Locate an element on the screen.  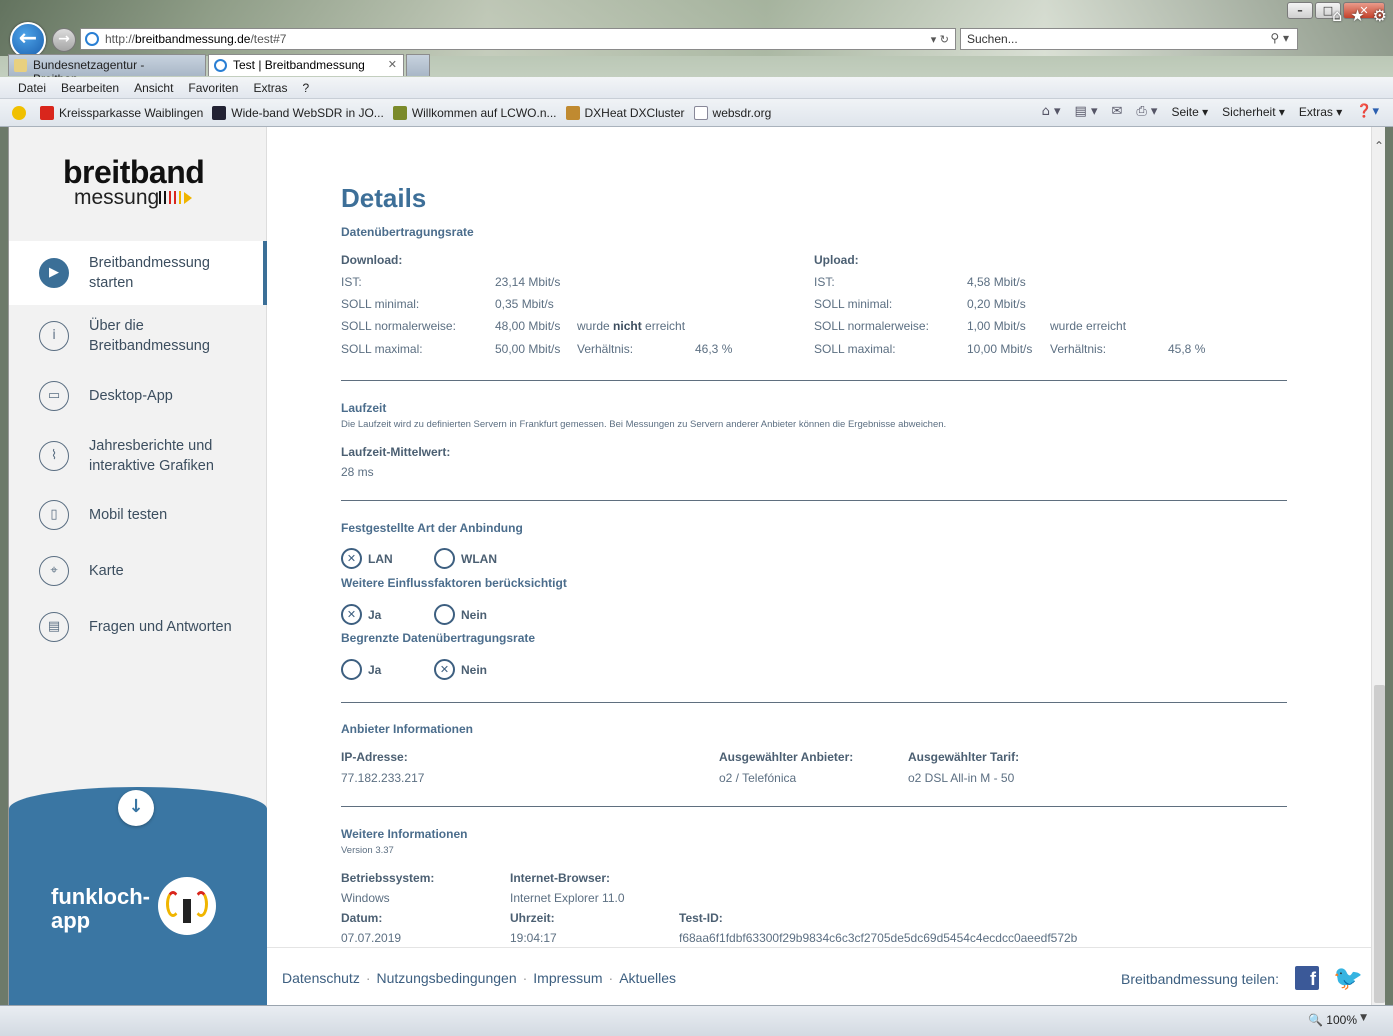
logo-text-top: breitband is located at coordinates (134, 172).